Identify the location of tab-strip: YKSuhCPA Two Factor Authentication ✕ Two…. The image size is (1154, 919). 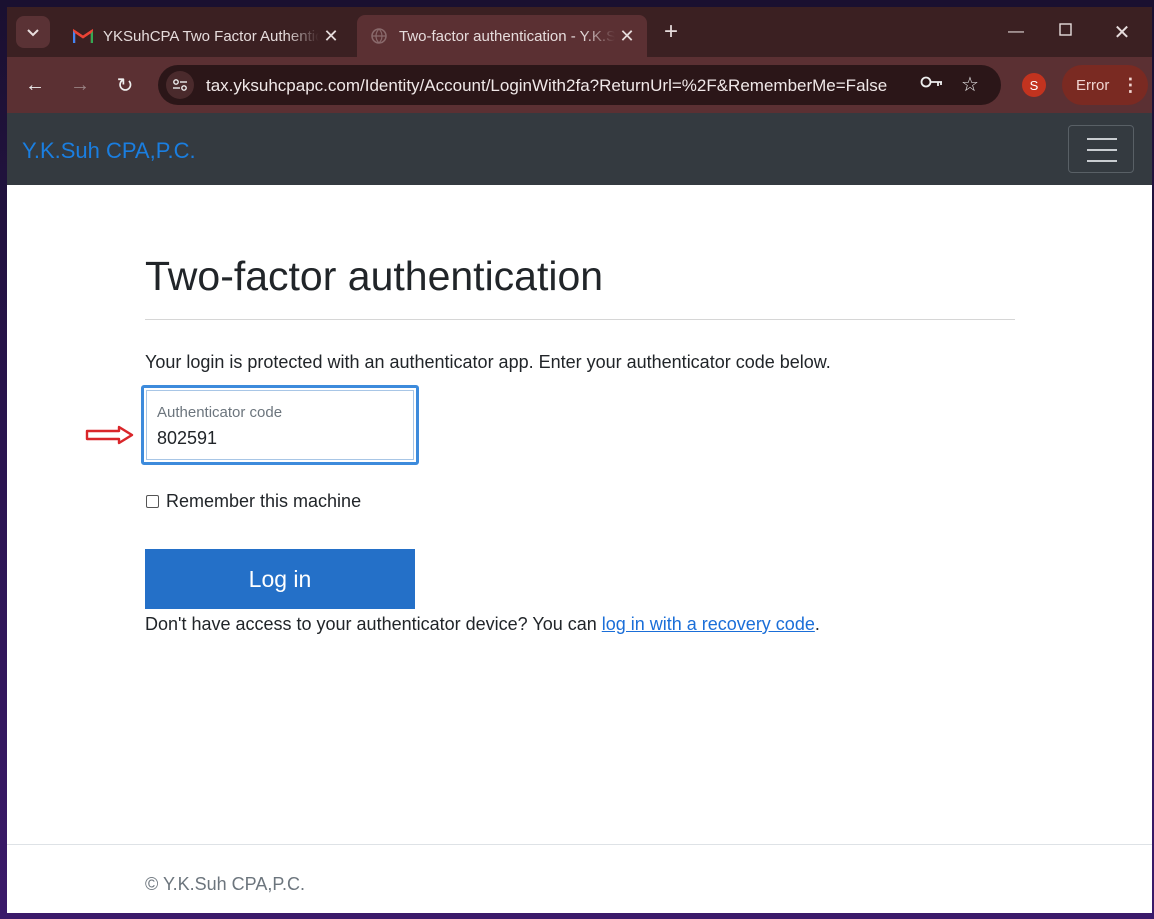
(579, 32).